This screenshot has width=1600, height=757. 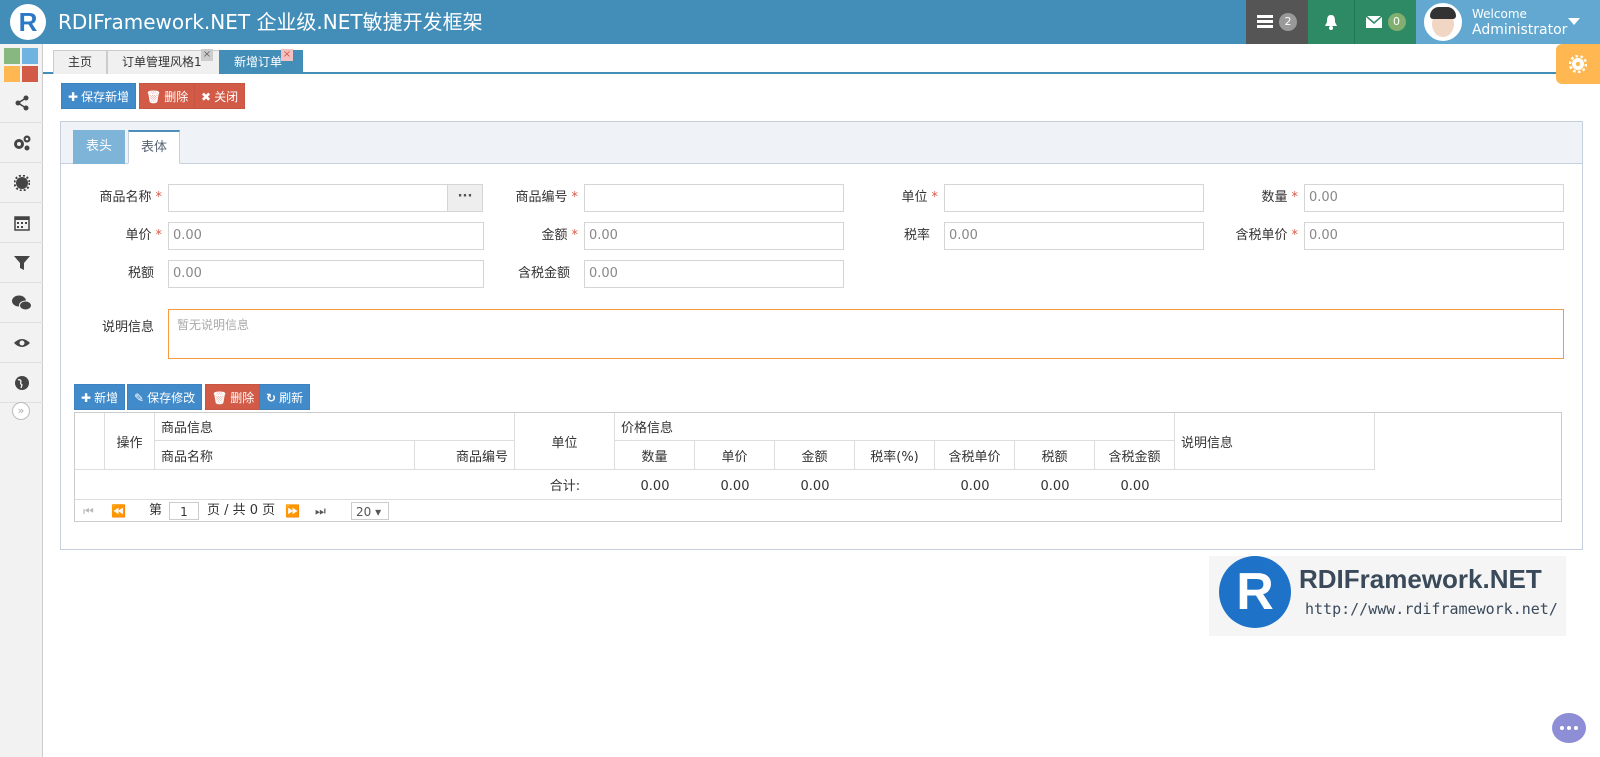 I want to click on close-button: ✖ 关闭, so click(x=220, y=96).